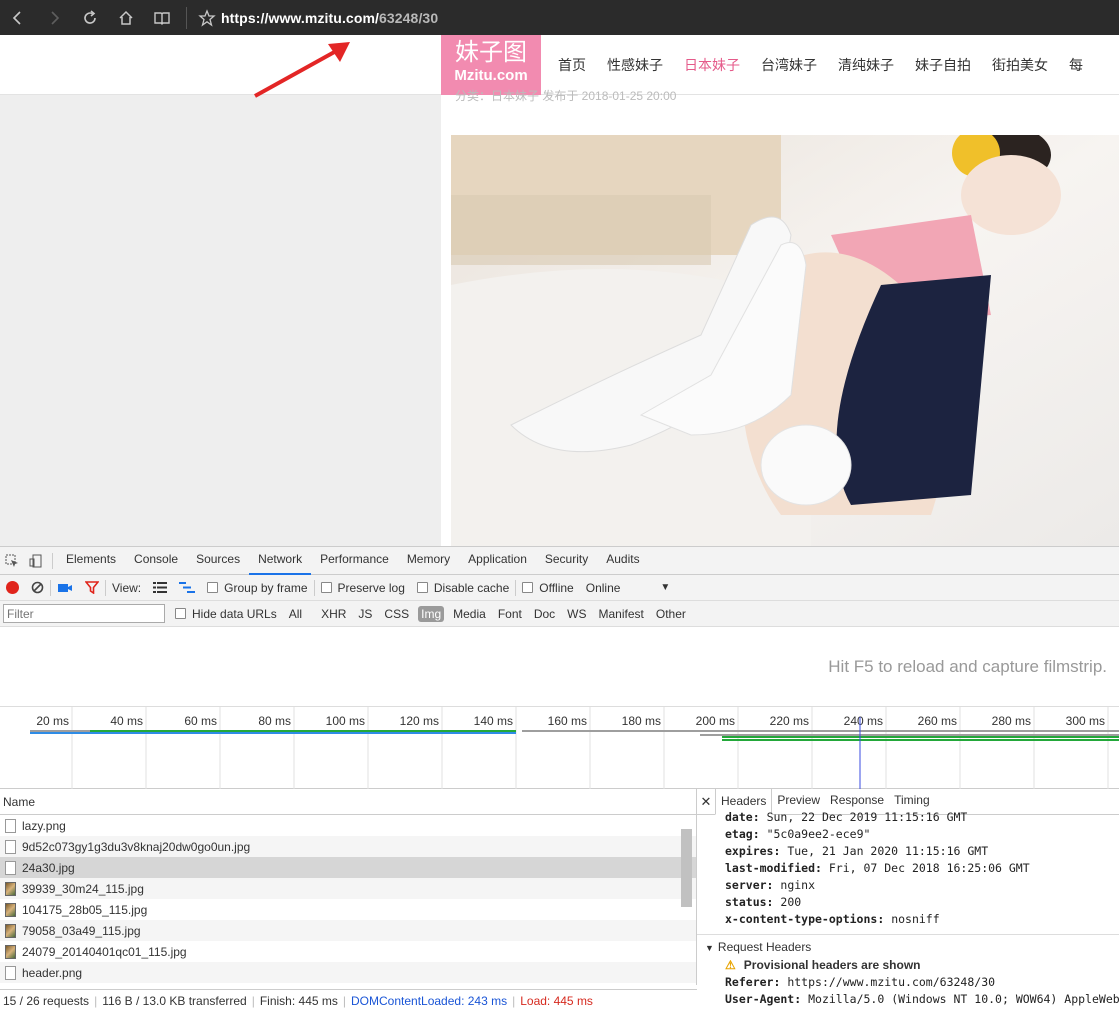 This screenshot has width=1119, height=1011. Describe the element at coordinates (92, 587) in the screenshot. I see `filter-toggle-button` at that location.